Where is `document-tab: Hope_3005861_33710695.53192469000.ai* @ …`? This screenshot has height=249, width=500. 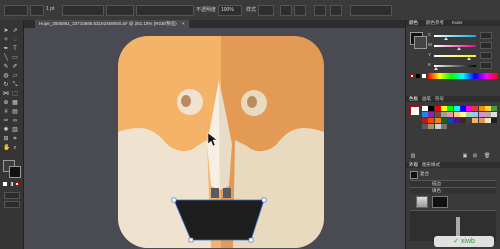 document-tab: Hope_3005861_33710695.53192469000.ai* @ … is located at coordinates (112, 24).